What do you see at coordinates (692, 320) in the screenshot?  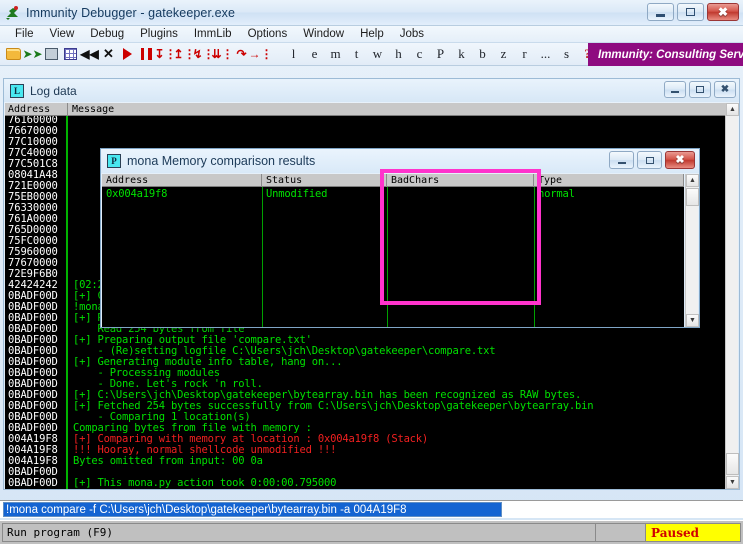 I see `mona-scroll-down-arrow: ▼` at bounding box center [692, 320].